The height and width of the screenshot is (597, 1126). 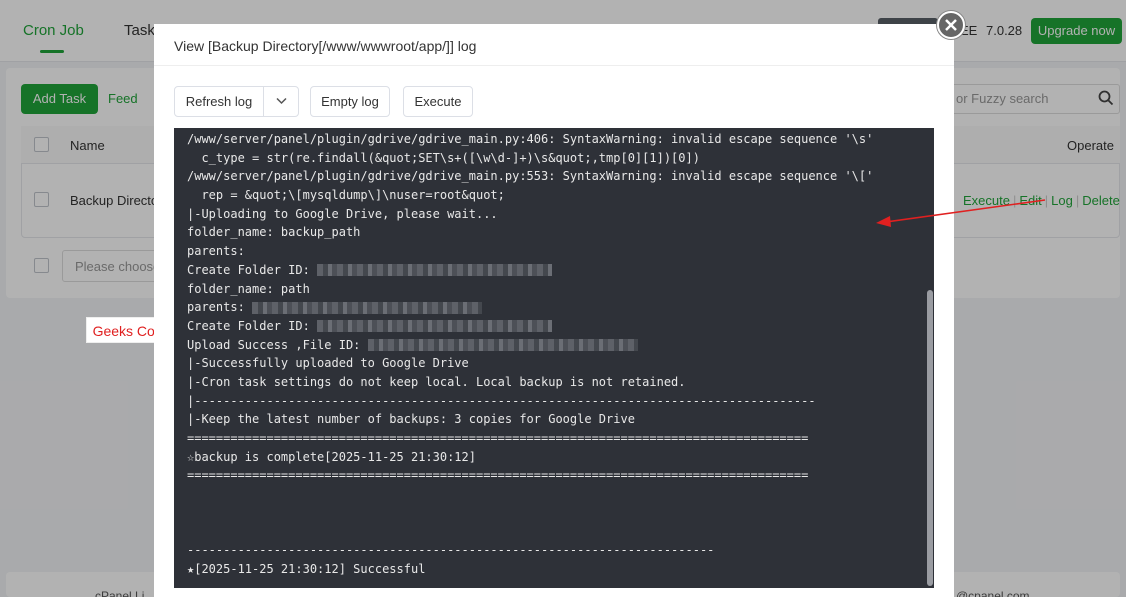 What do you see at coordinates (219, 101) in the screenshot?
I see `refresh-log-button: Refresh log` at bounding box center [219, 101].